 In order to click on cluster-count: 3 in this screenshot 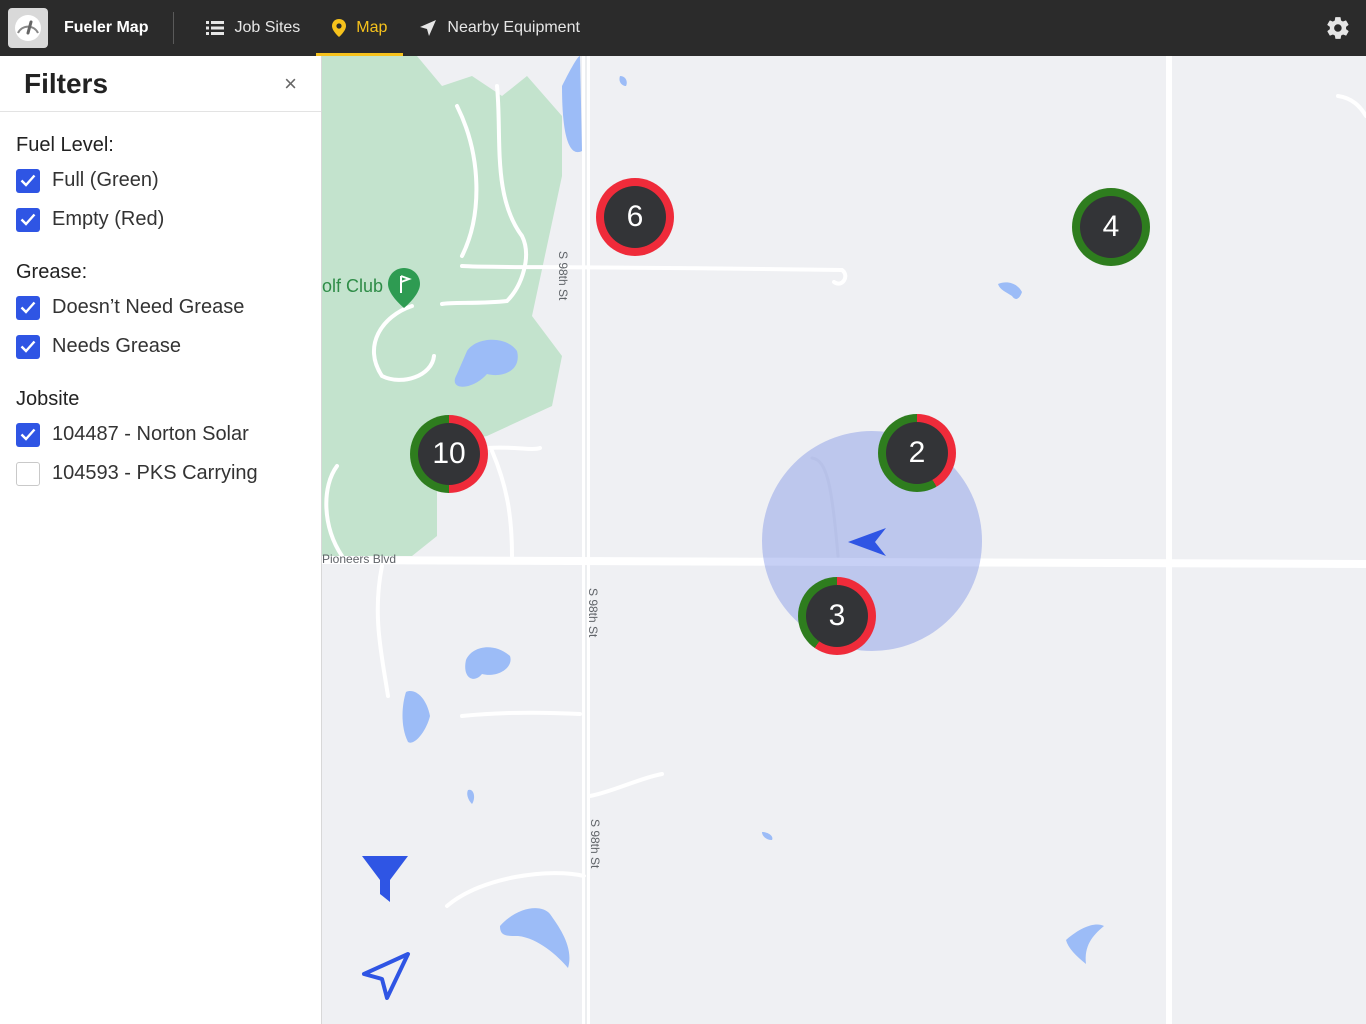, I will do `click(837, 616)`.